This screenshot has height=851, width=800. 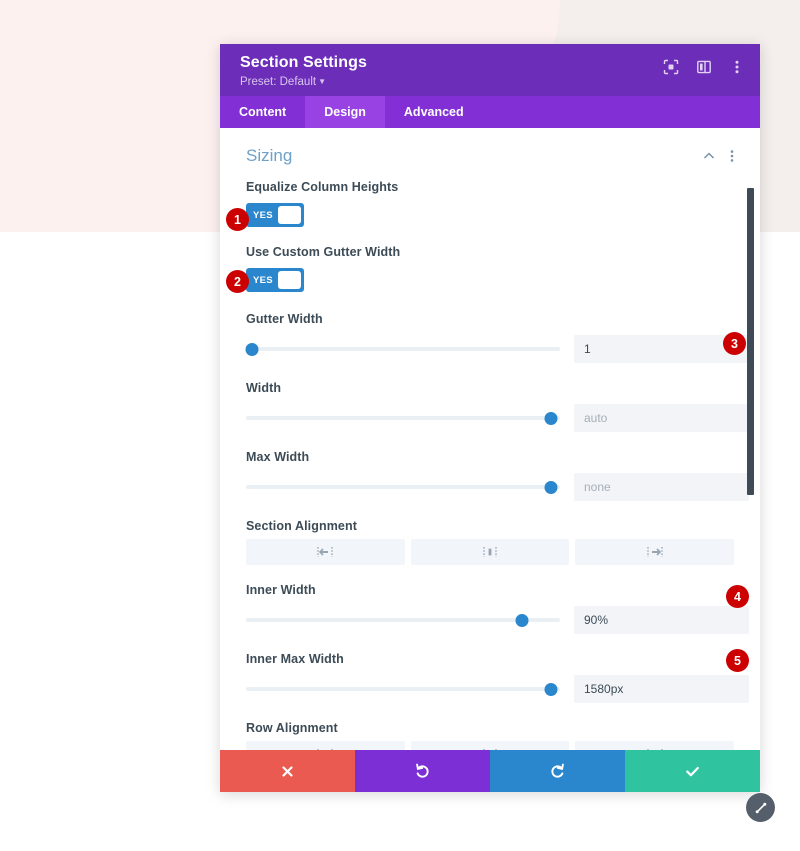 I want to click on inner-max-width-slider, so click(x=403, y=689).